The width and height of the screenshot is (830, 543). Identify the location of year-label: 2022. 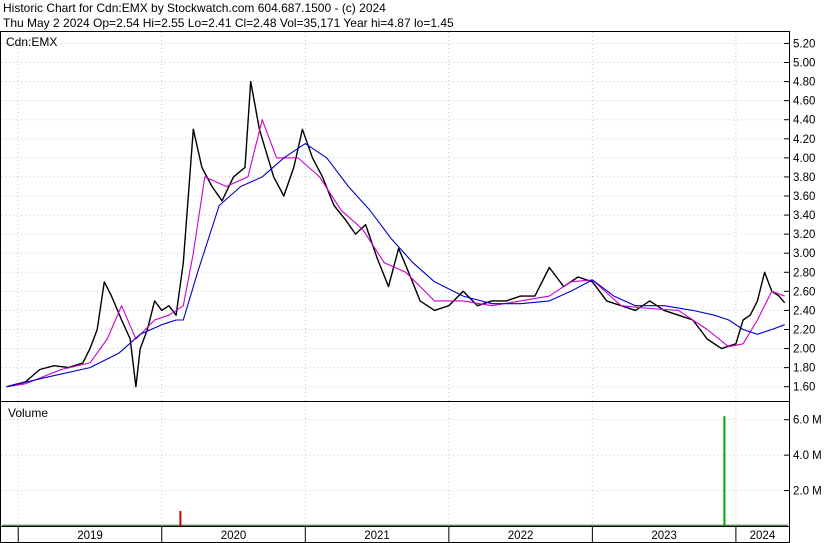
(521, 536).